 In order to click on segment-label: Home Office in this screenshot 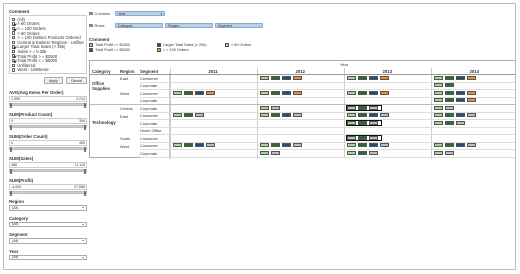, I will do `click(151, 130)`.